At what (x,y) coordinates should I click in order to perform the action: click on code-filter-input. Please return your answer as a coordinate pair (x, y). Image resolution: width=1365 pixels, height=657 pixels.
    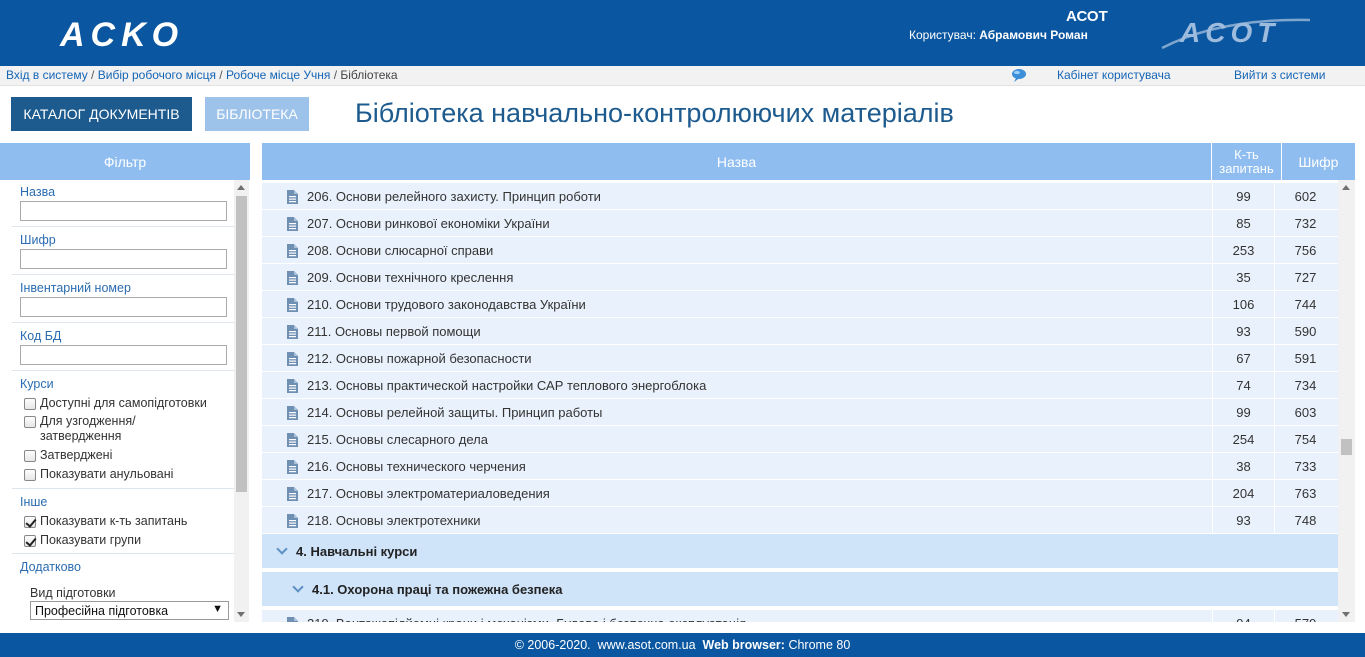
    Looking at the image, I should click on (123, 259).